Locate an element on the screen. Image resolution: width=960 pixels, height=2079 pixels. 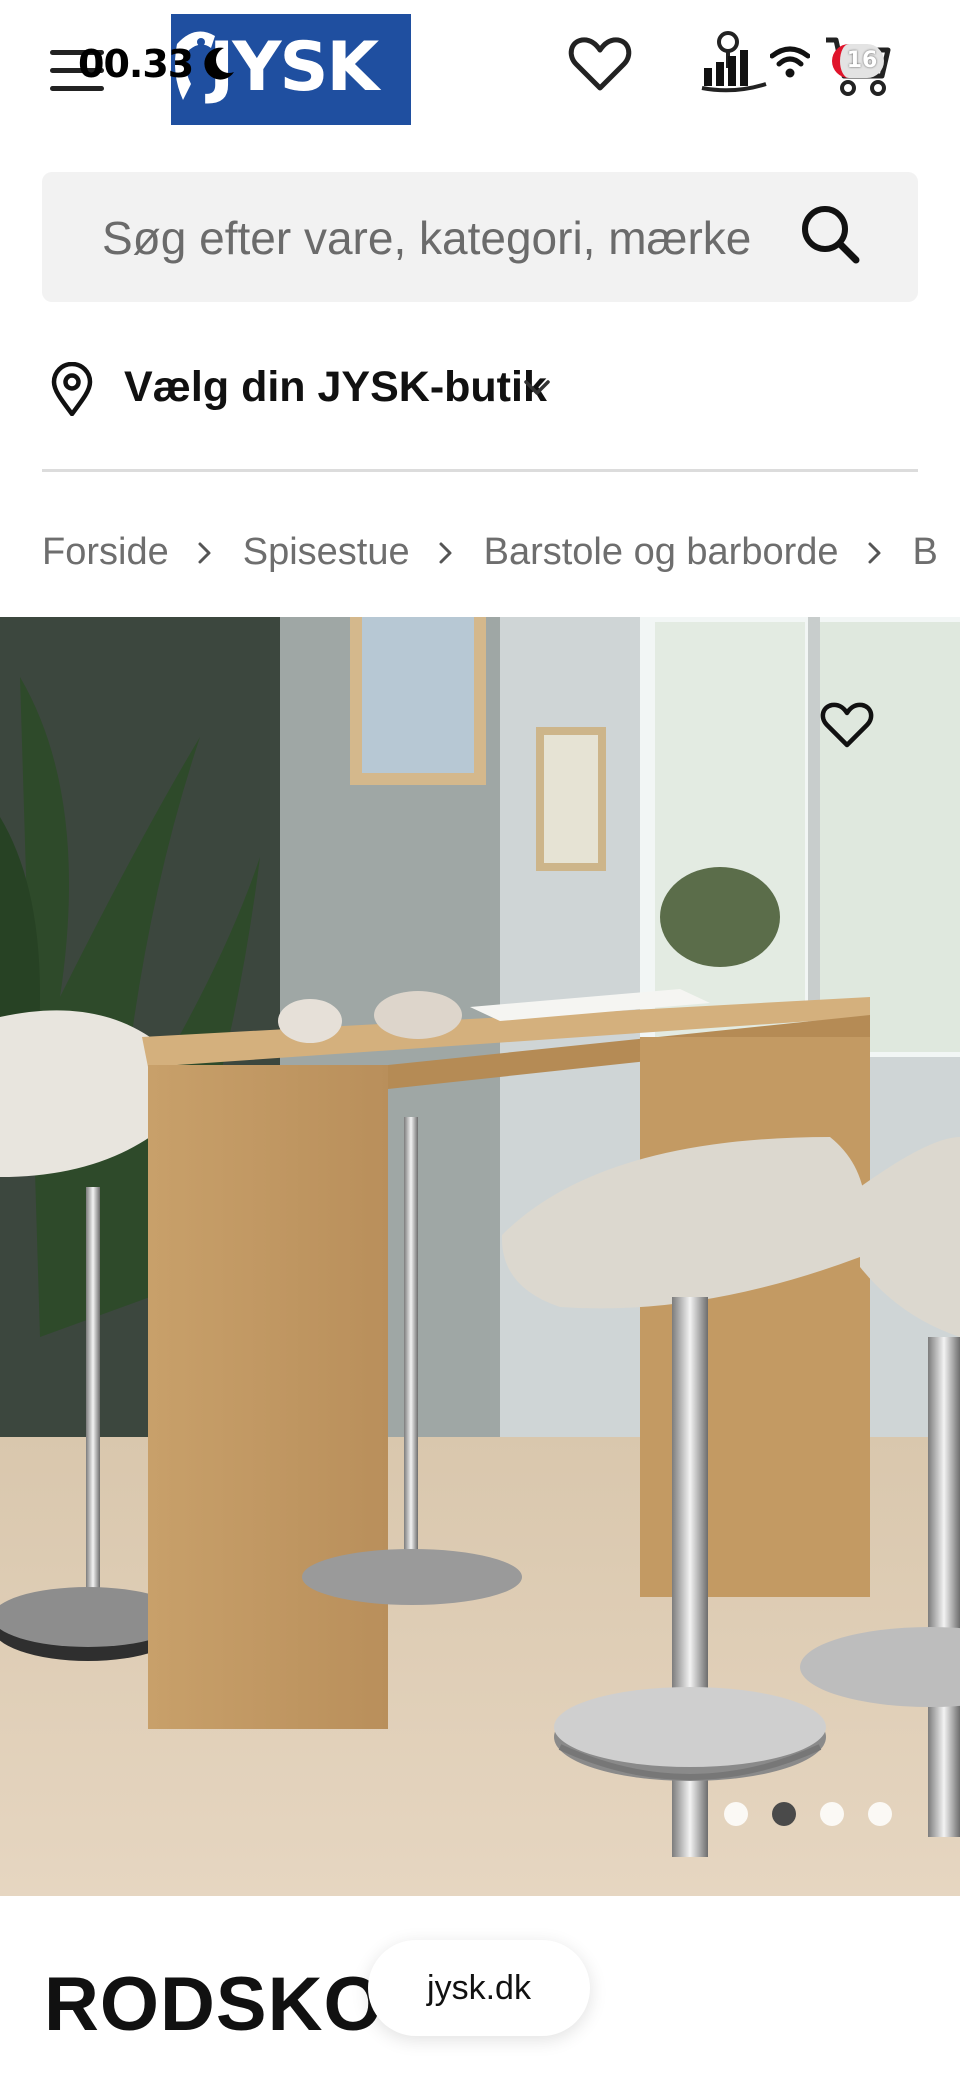
breadcrumb: Forside Spisestue Barstole og barborde B is located at coordinates (501, 554).